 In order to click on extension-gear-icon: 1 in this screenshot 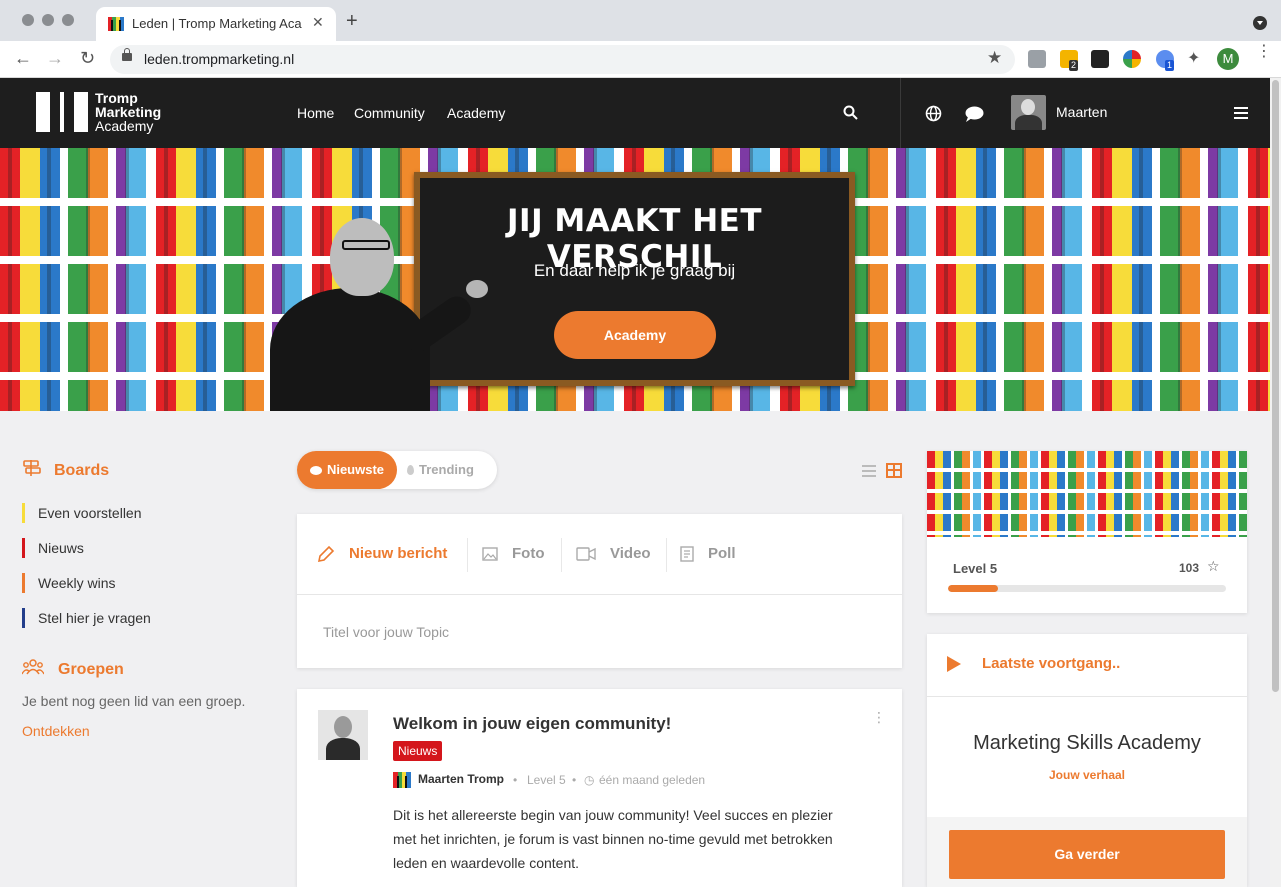, I will do `click(1165, 60)`.